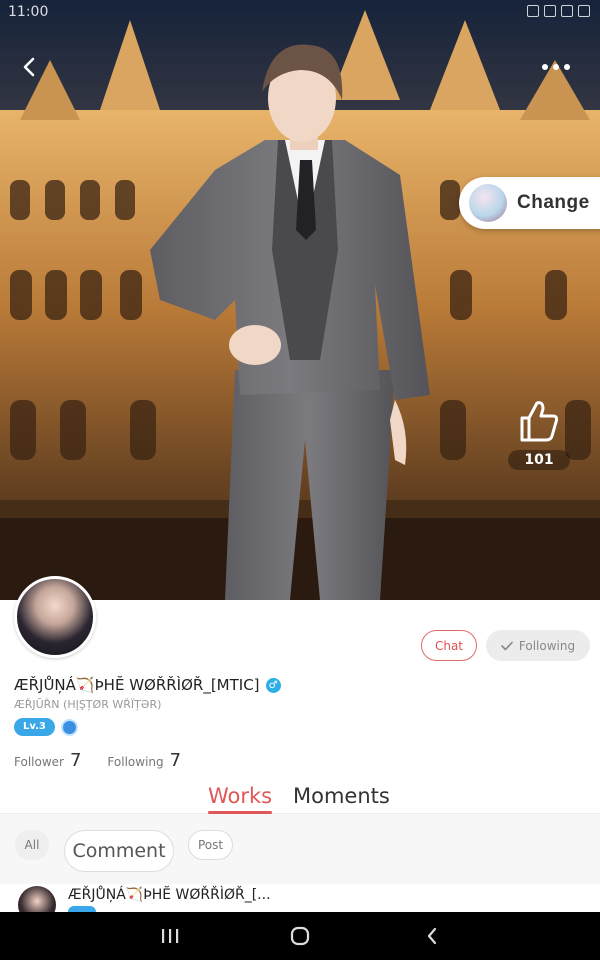 The width and height of the screenshot is (600, 960). Describe the element at coordinates (137, 685) in the screenshot. I see `username: ÆŘJŮŅÁ🏹ÞHĔ WØŘŘÌØŘ_[MTIC]` at that location.